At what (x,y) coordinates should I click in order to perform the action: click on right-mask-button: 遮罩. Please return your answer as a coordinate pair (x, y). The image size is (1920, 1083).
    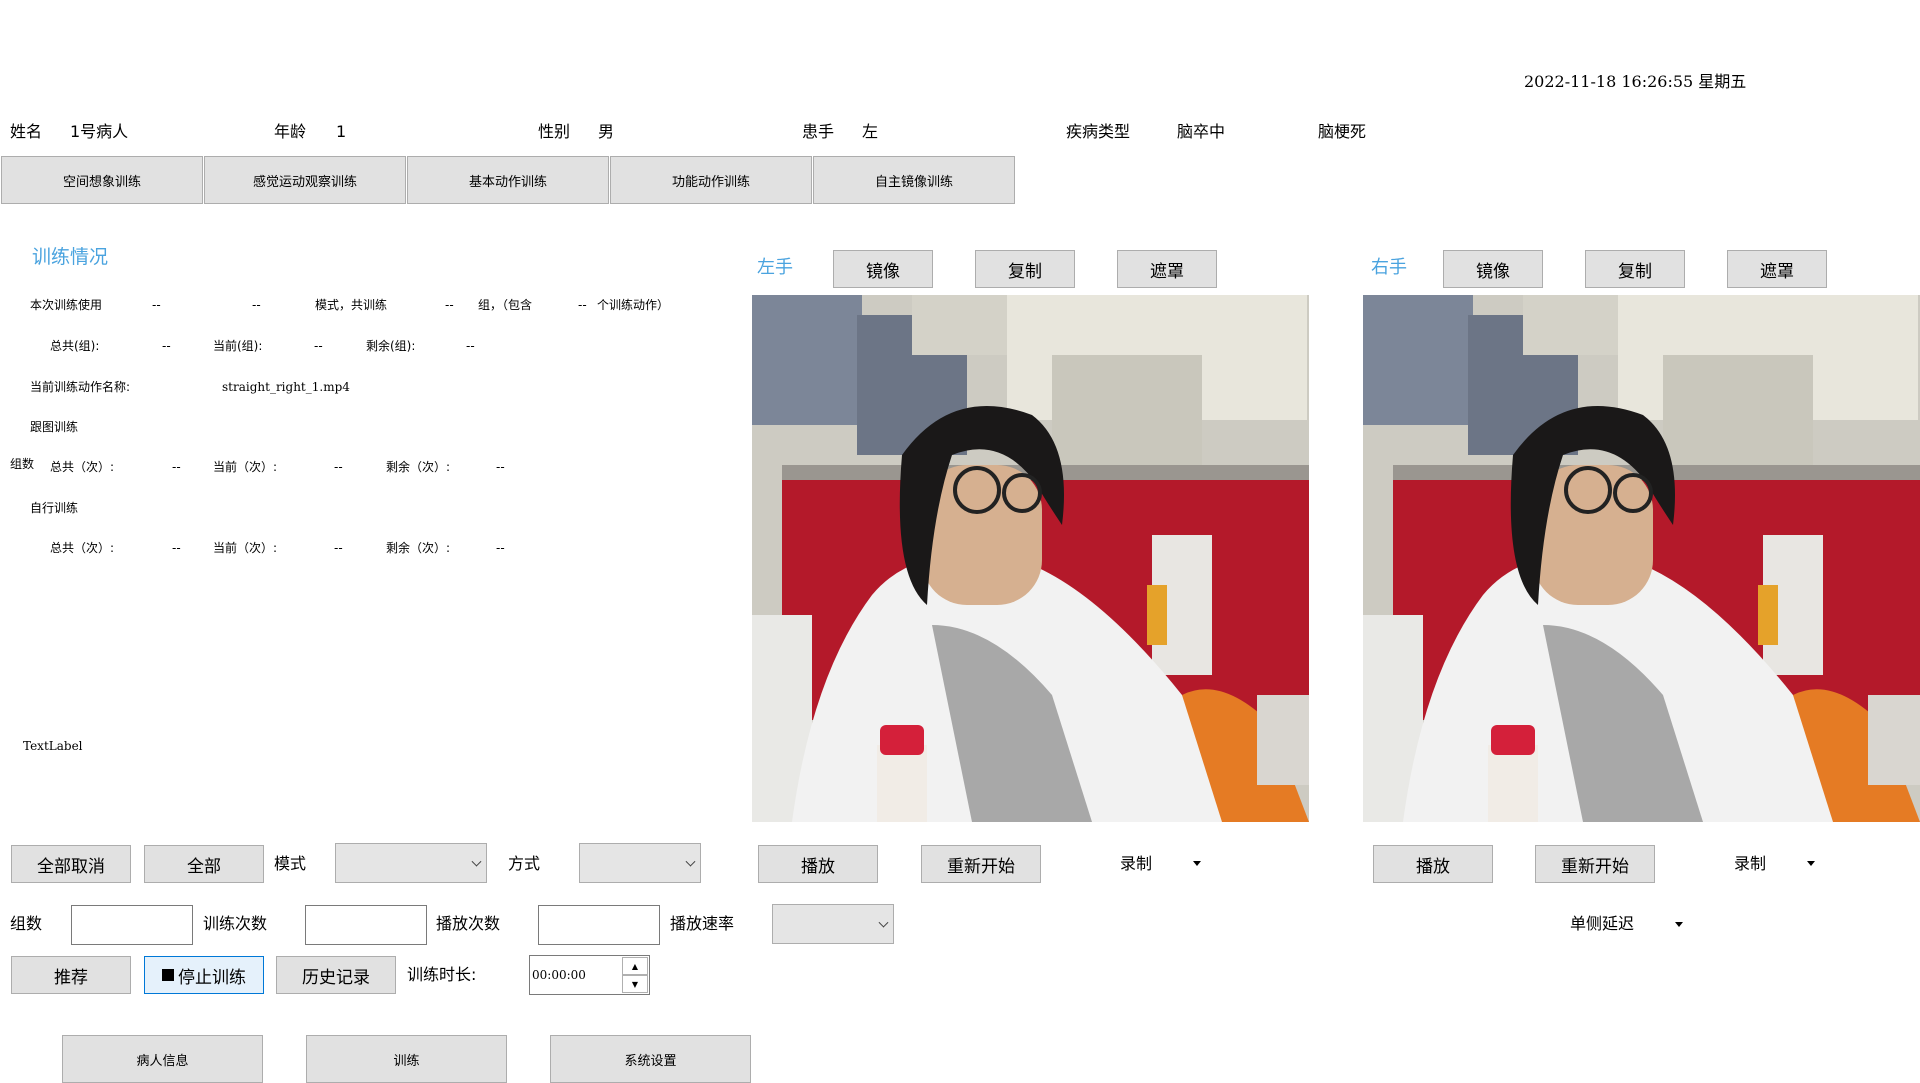
    Looking at the image, I should click on (1777, 269).